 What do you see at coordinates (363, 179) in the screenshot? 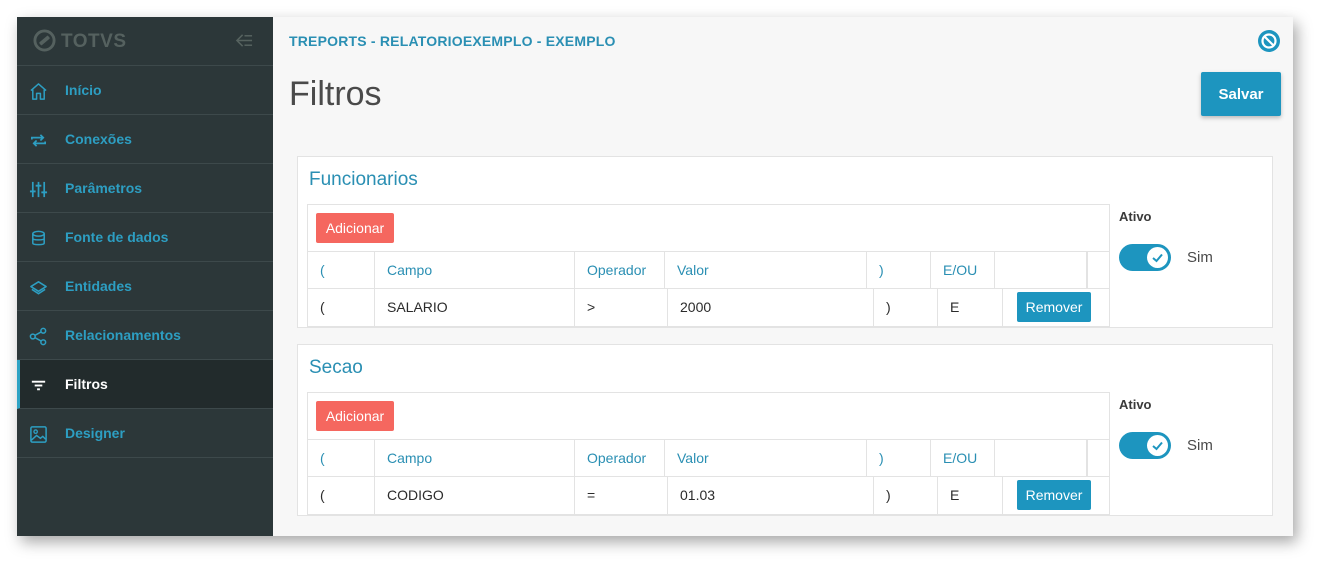
I see `panel-title: Funcionarios` at bounding box center [363, 179].